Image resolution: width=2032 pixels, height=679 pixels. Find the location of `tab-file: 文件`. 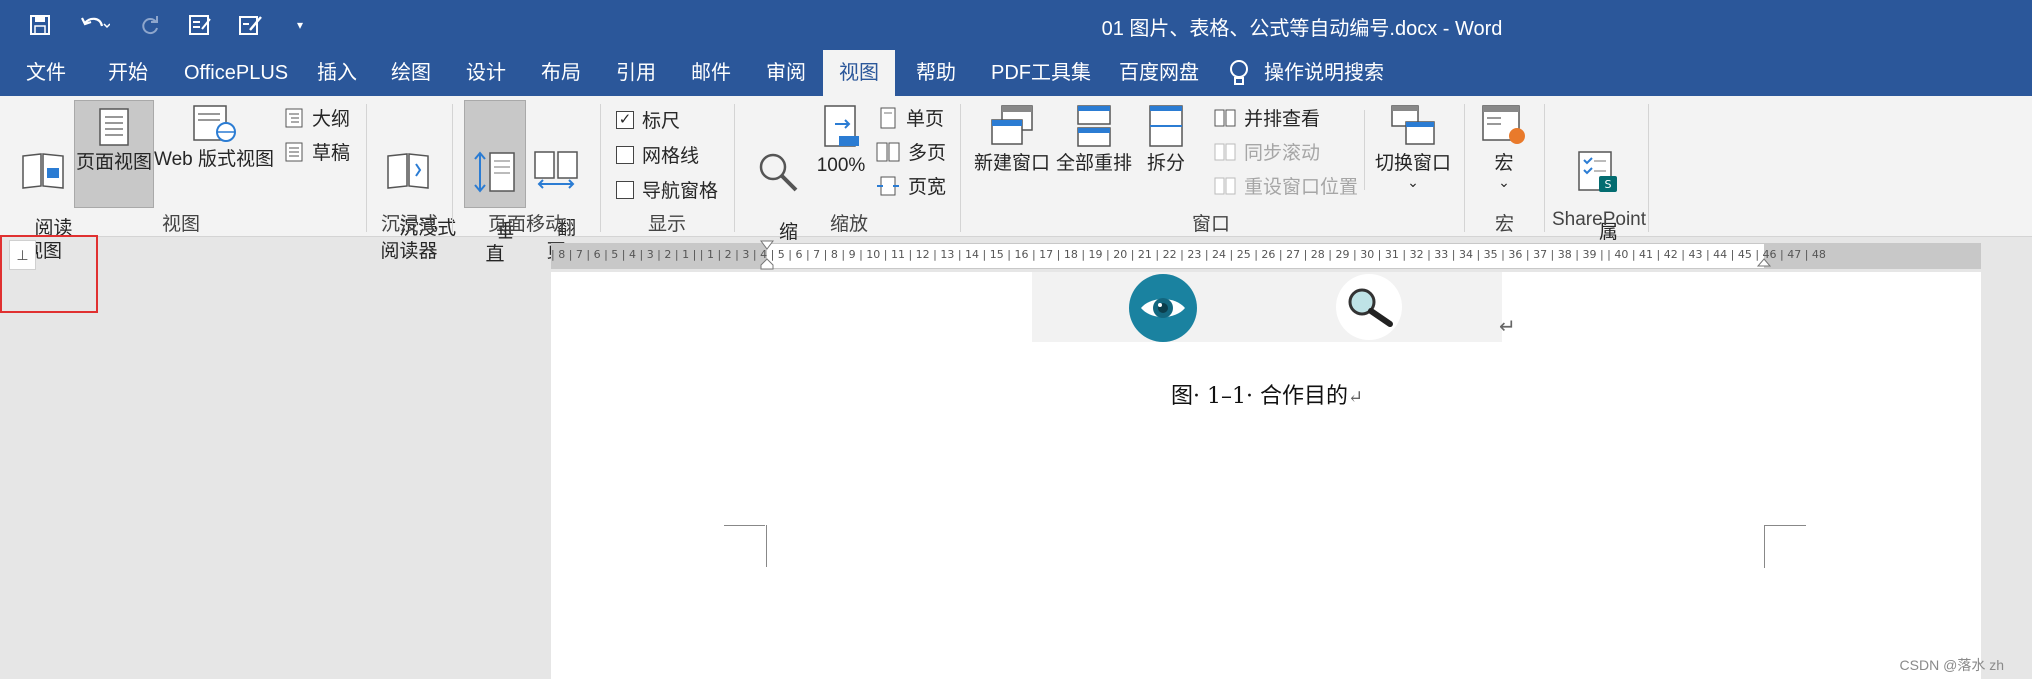

tab-file: 文件 is located at coordinates (46, 73).